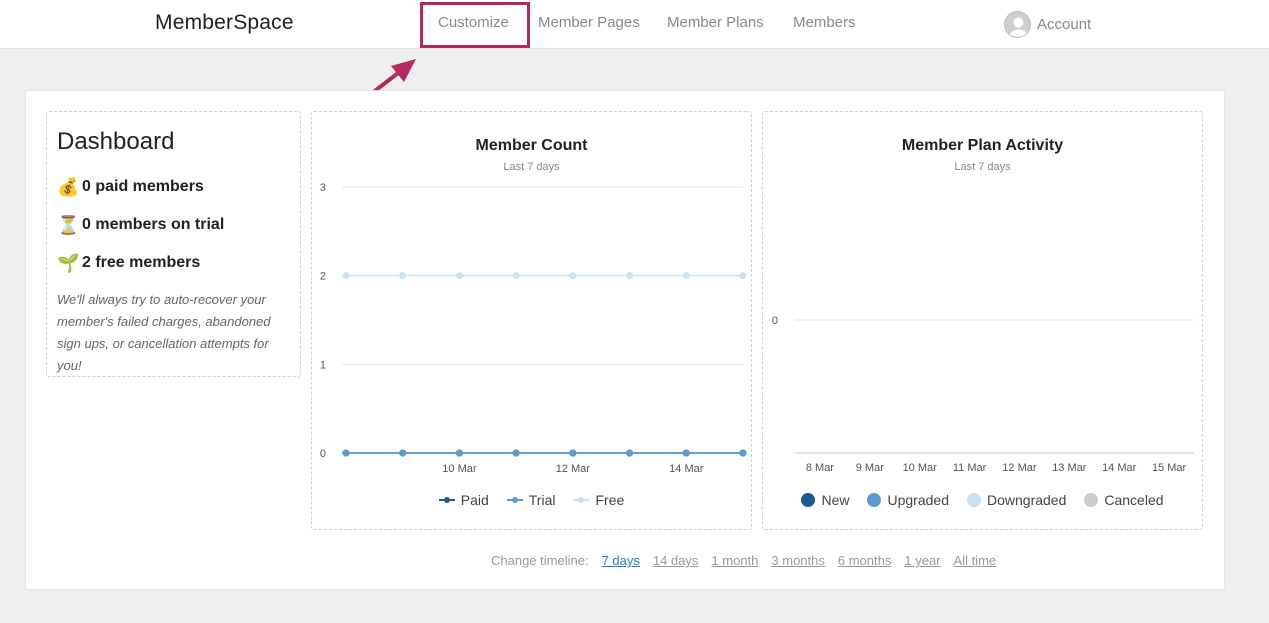 The height and width of the screenshot is (623, 1269). What do you see at coordinates (224, 23) in the screenshot?
I see `memberspace-logo: MemberSpace` at bounding box center [224, 23].